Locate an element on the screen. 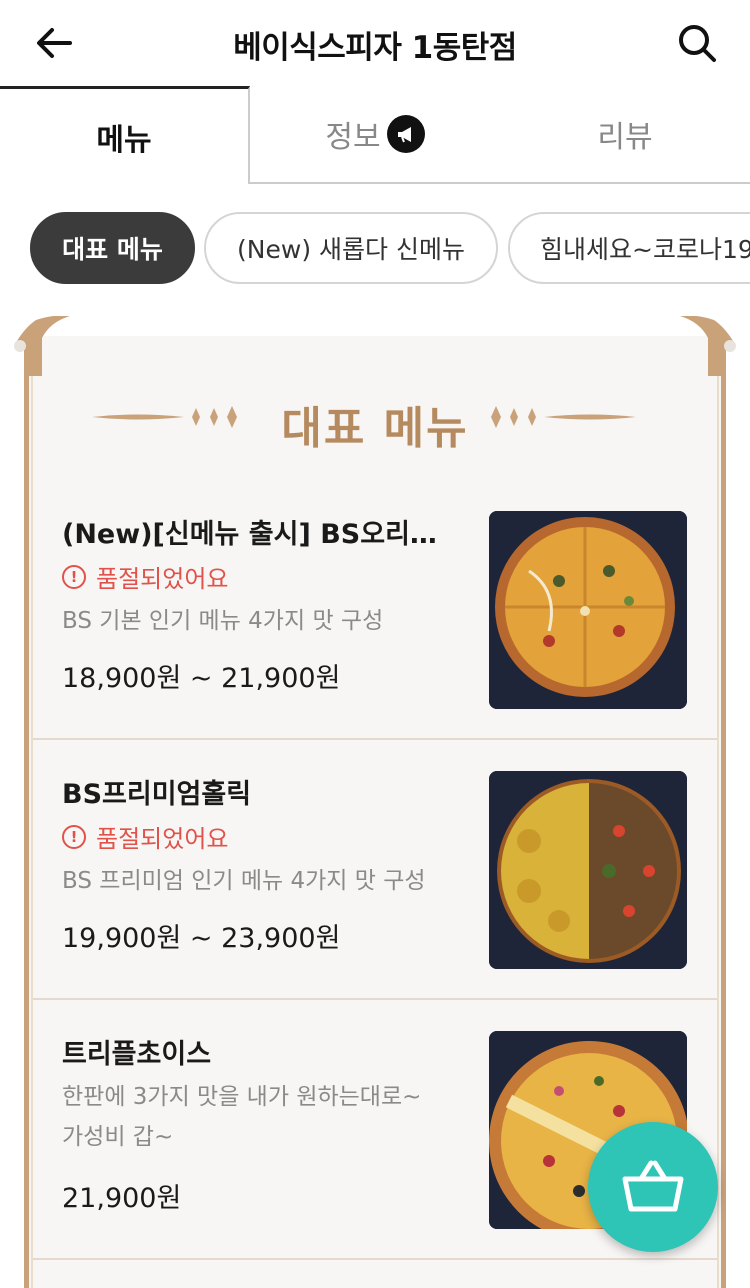  cart-button is located at coordinates (653, 1187).